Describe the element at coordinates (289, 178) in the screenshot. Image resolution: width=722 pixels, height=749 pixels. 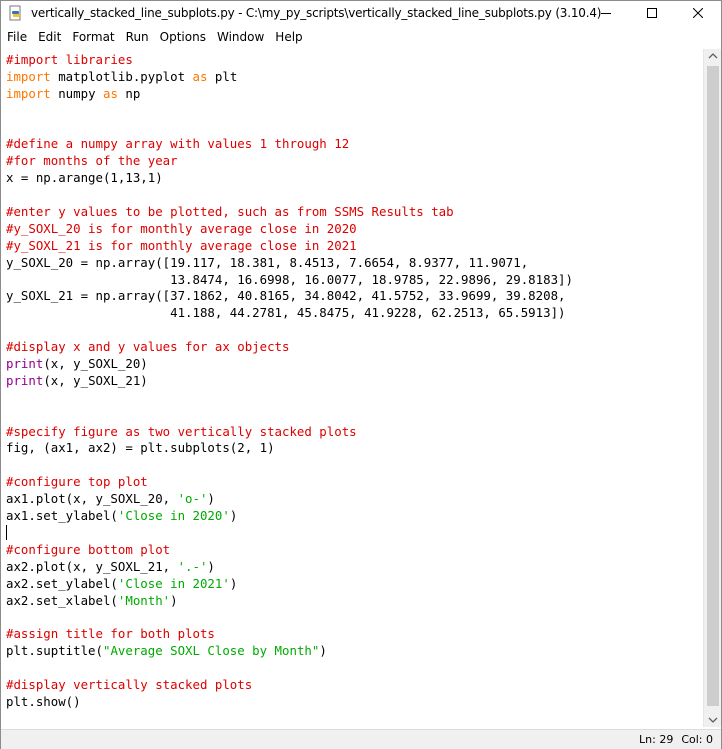
I see `code-line: x = np.arange(1,13,1)` at that location.